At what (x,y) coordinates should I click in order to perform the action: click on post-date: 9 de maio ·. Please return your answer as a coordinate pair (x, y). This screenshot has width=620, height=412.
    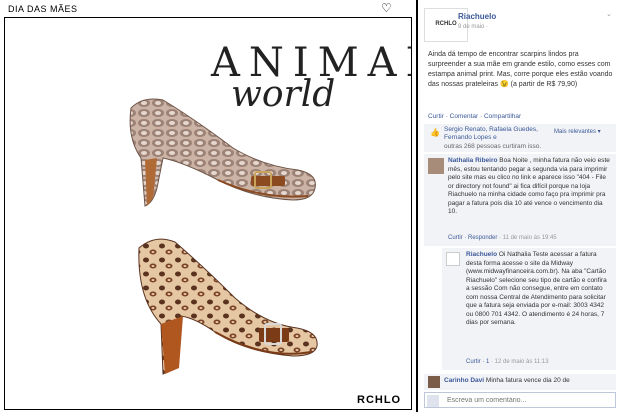
    Looking at the image, I should click on (473, 27).